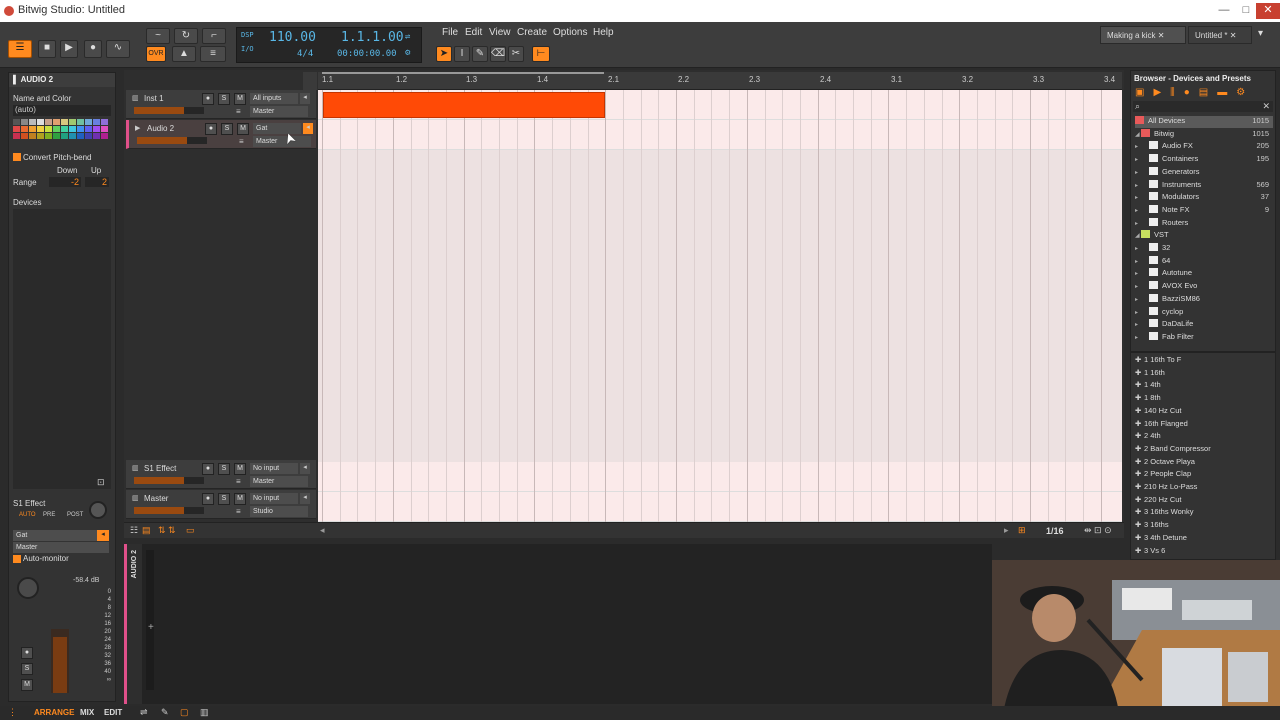 This screenshot has width=1280, height=720. I want to click on lane-audio2, so click(720, 135).